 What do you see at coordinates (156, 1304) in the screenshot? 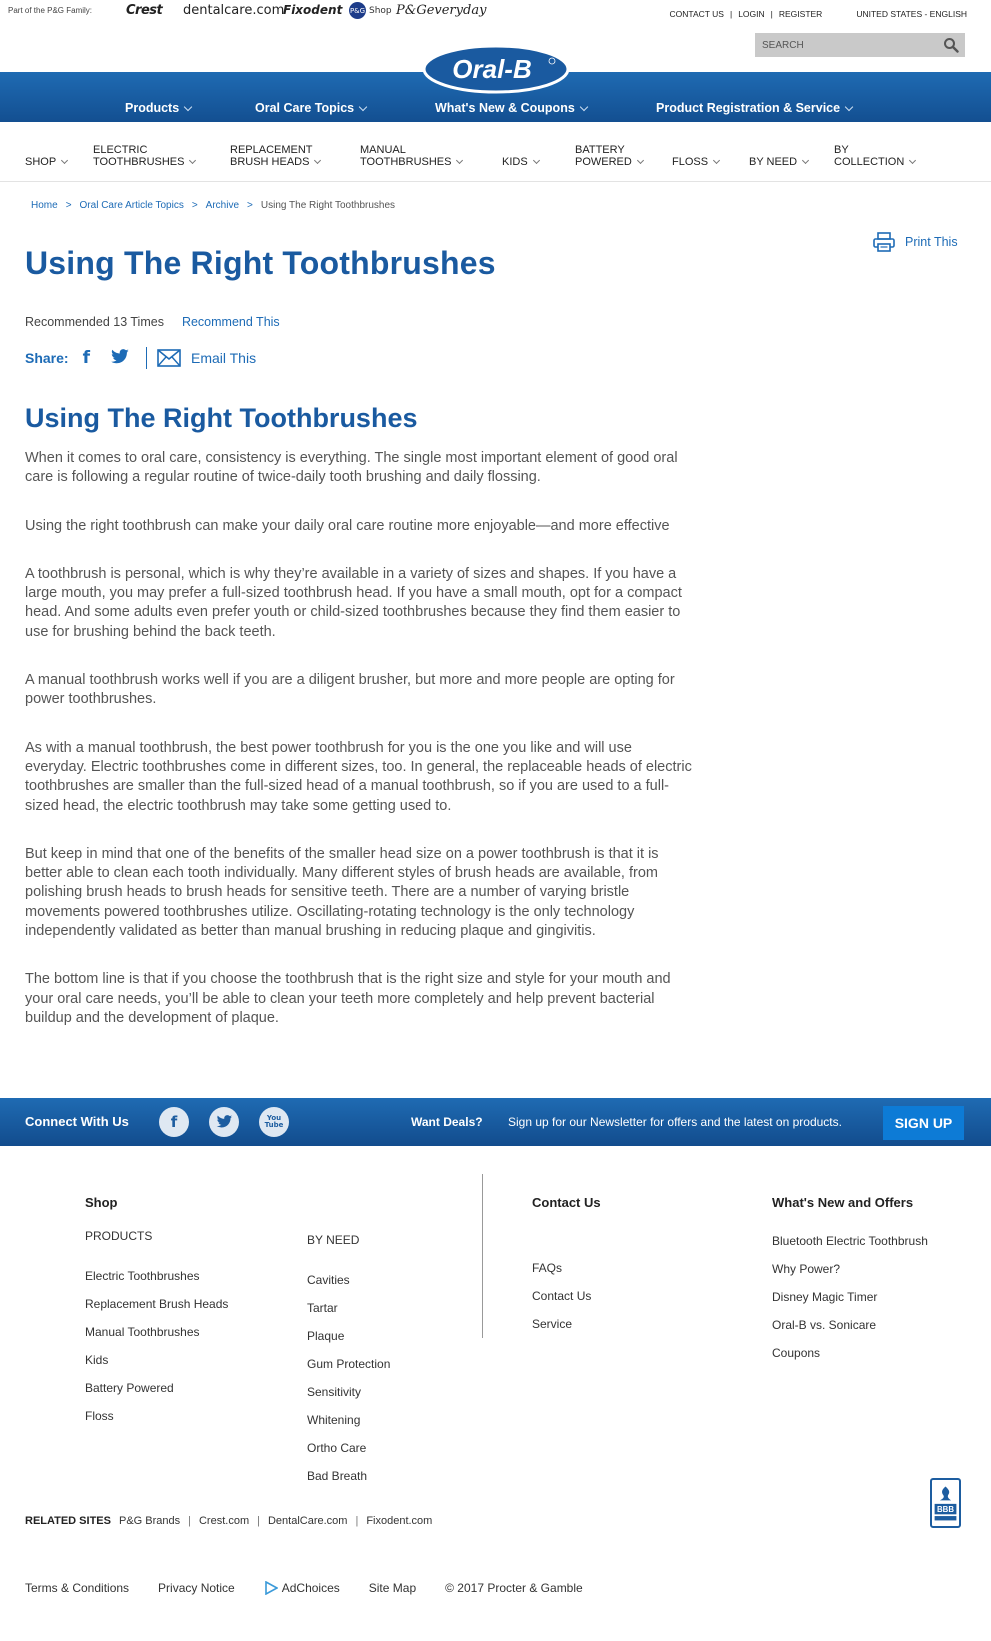
I see `footer-link: Replacement Brush Heads` at bounding box center [156, 1304].